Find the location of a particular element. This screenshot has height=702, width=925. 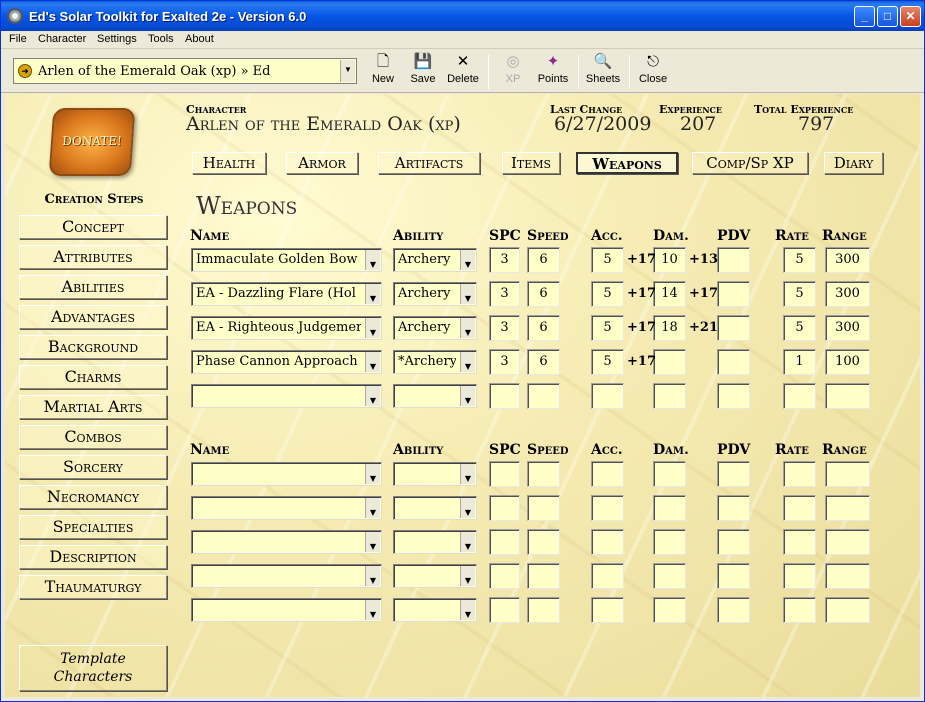

menu-tools: Tools is located at coordinates (161, 39).